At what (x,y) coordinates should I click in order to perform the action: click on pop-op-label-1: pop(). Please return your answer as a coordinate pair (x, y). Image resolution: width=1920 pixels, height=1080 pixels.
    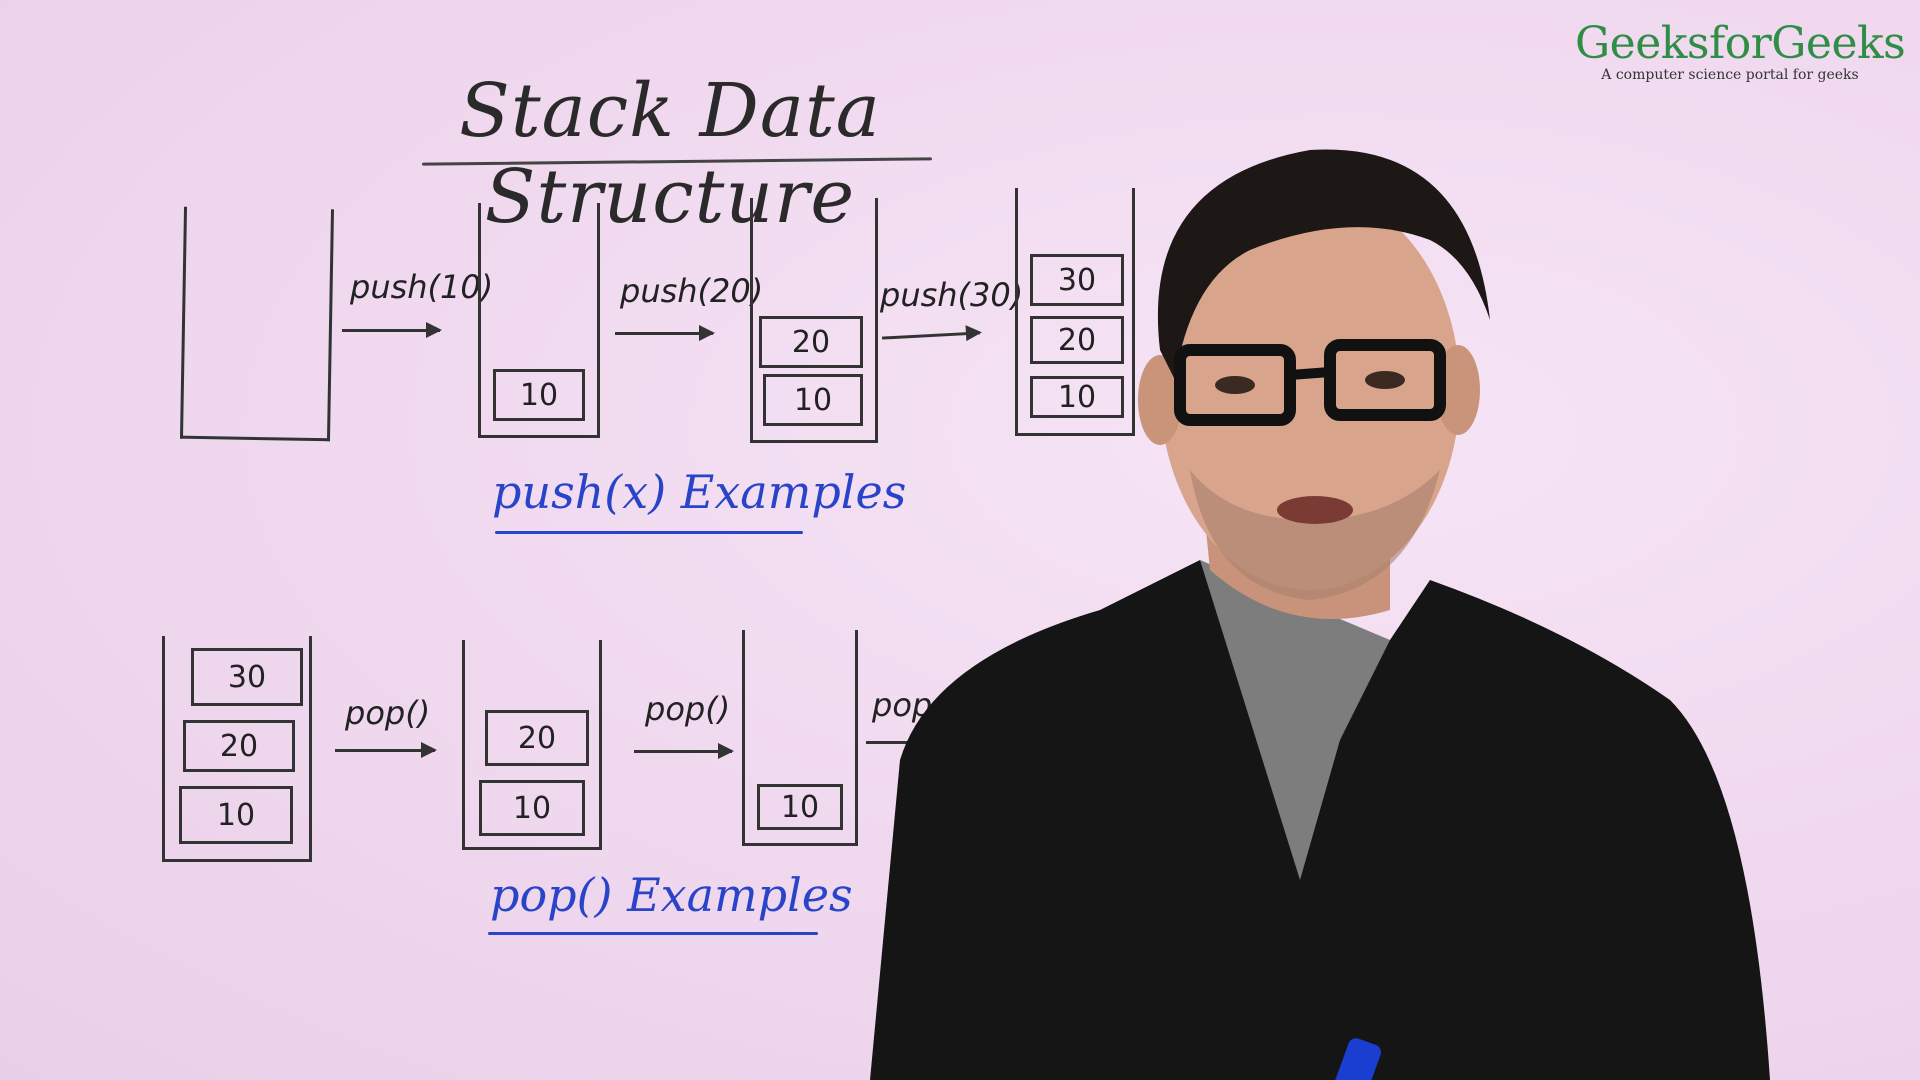
    Looking at the image, I should click on (388, 713).